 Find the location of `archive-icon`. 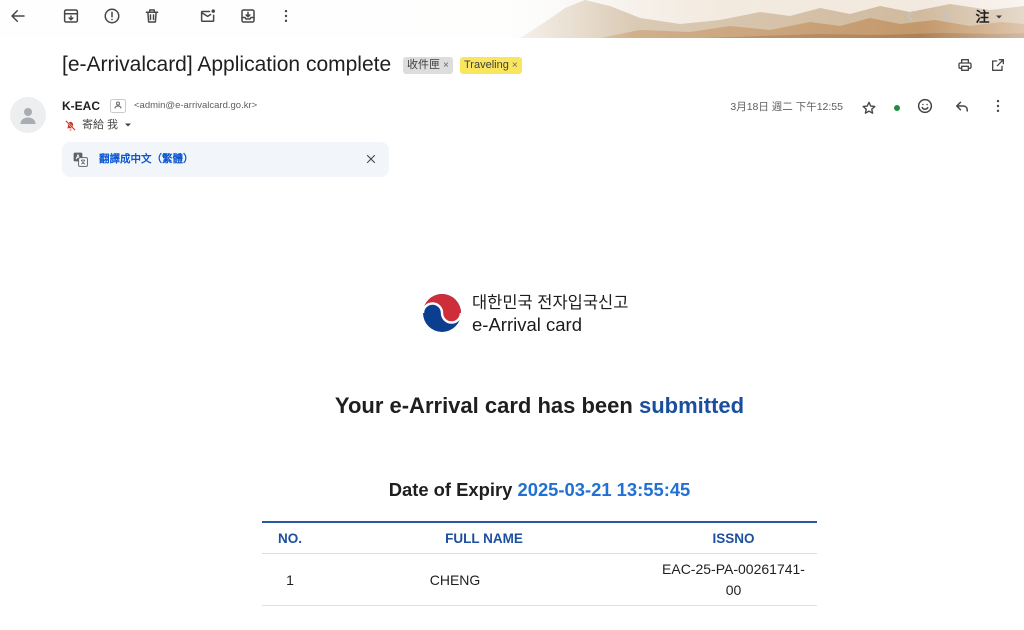

archive-icon is located at coordinates (71, 16).